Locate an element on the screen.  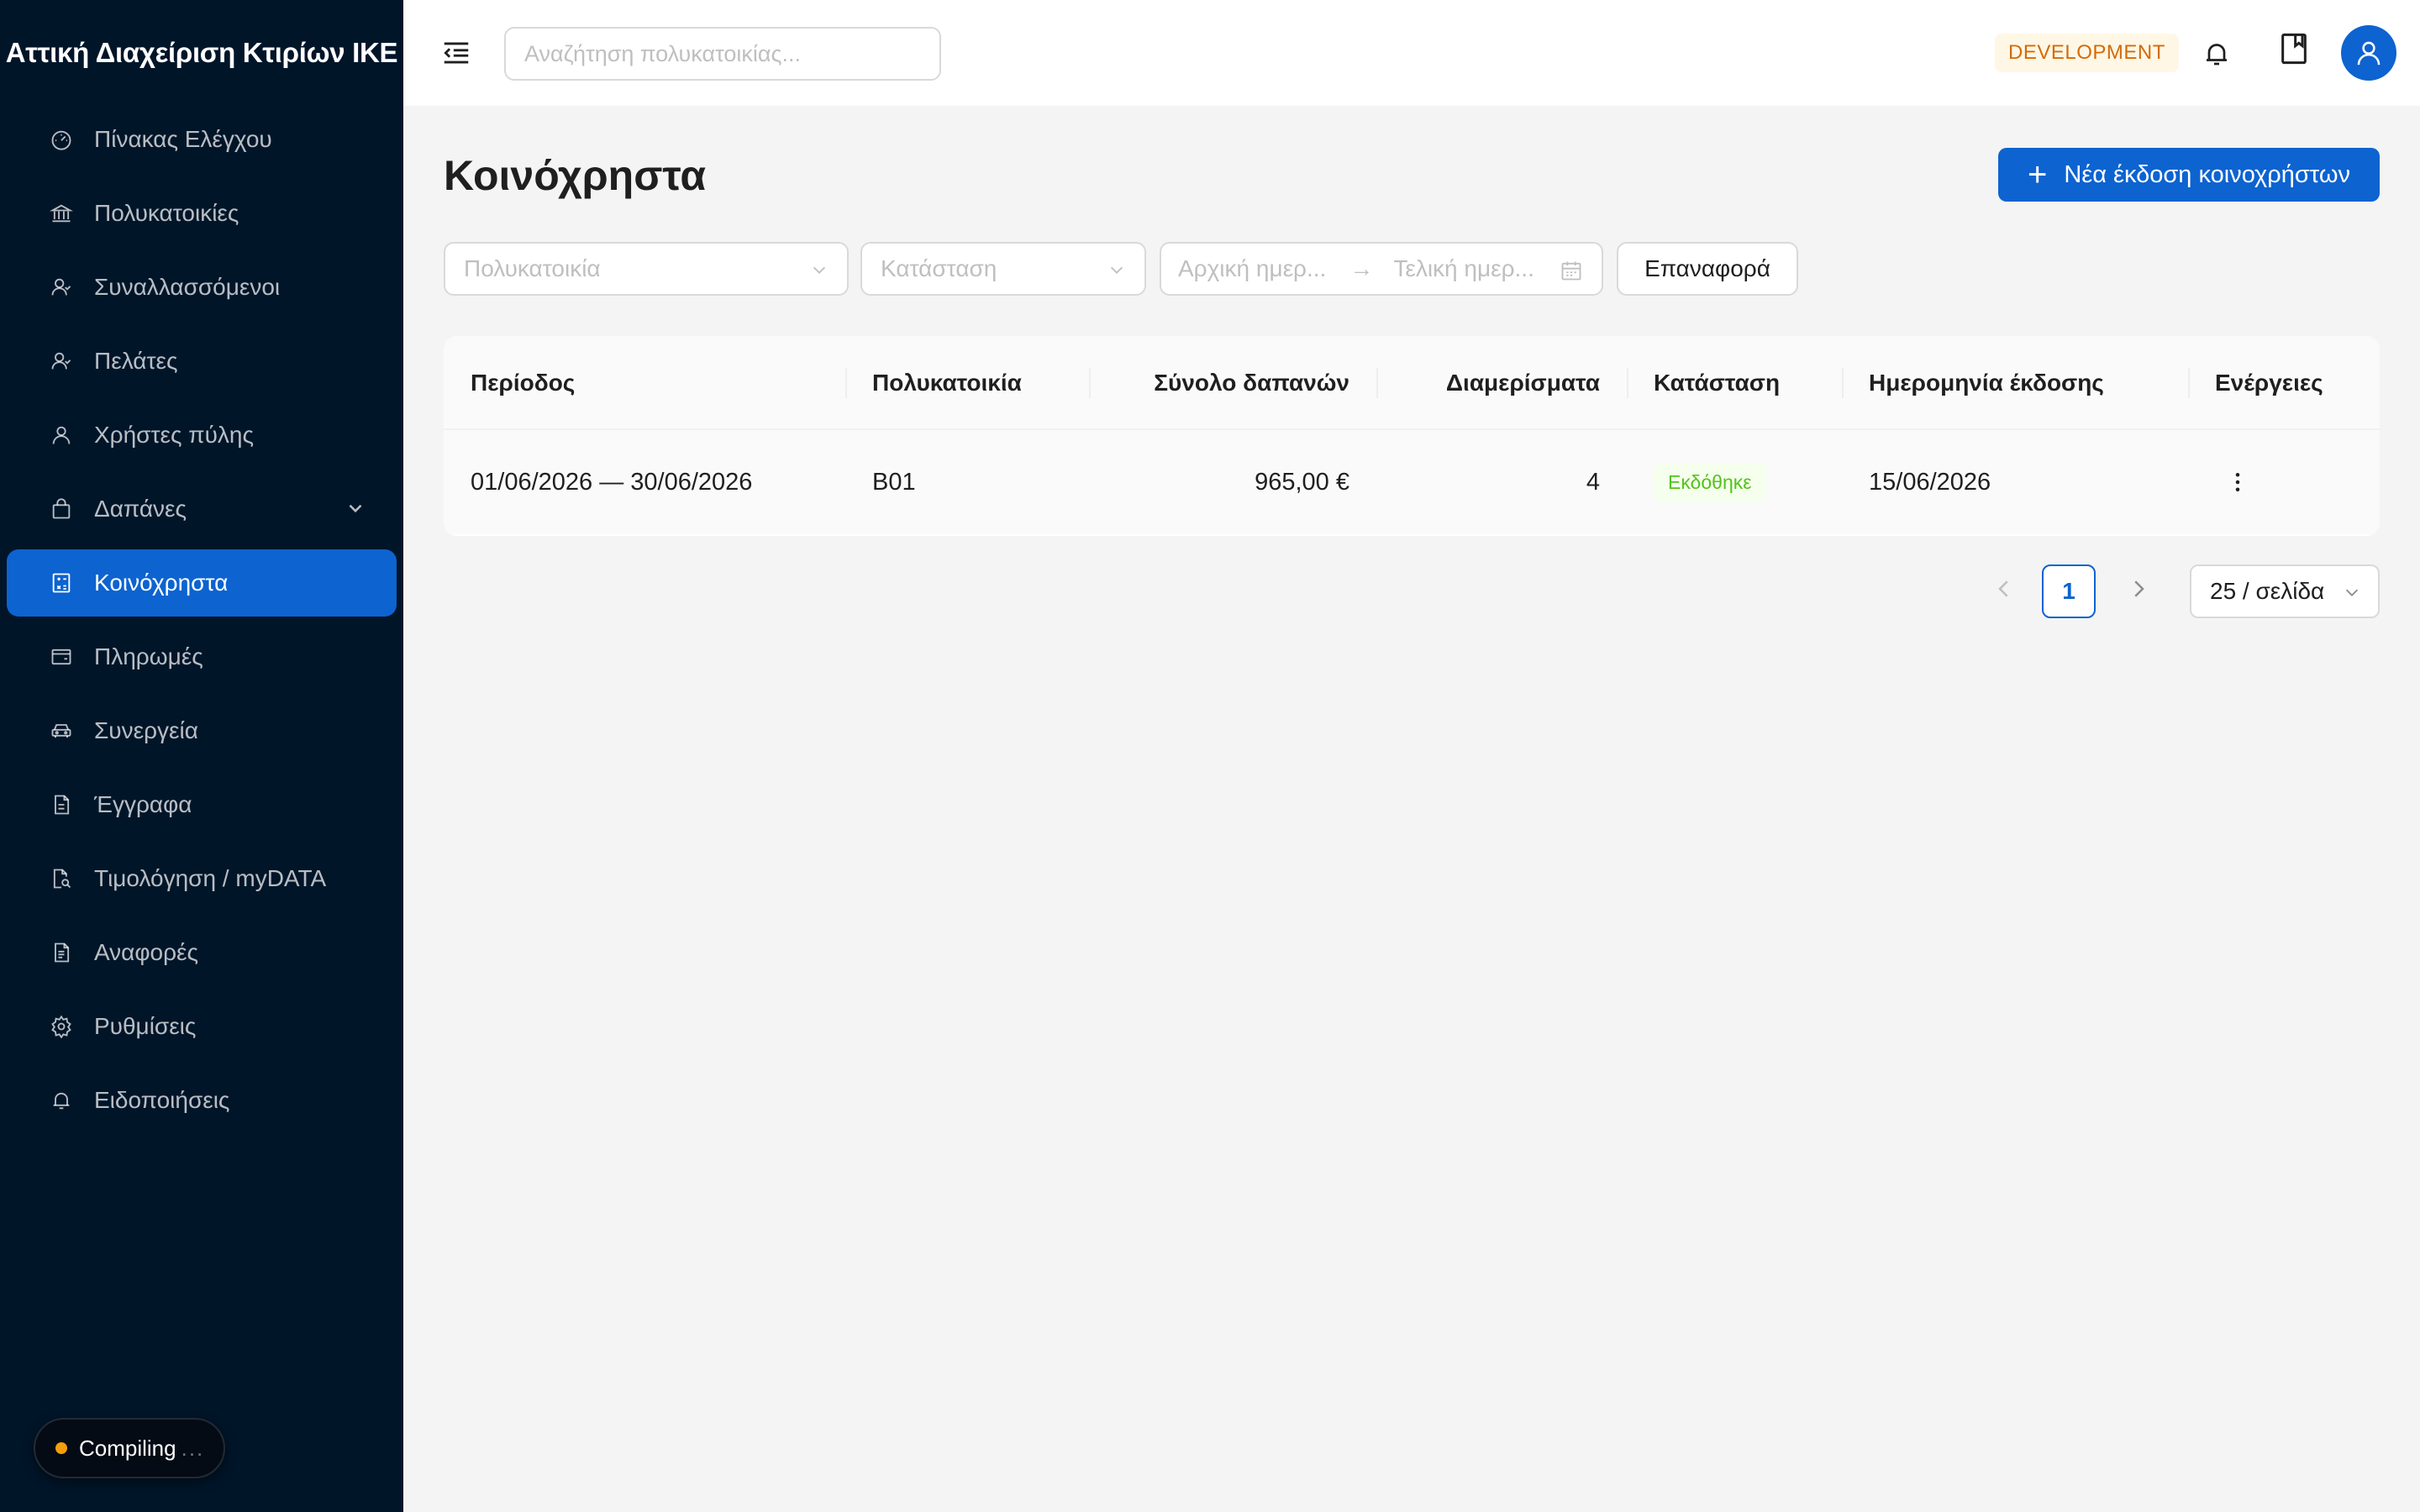
avatar is located at coordinates (2368, 53).